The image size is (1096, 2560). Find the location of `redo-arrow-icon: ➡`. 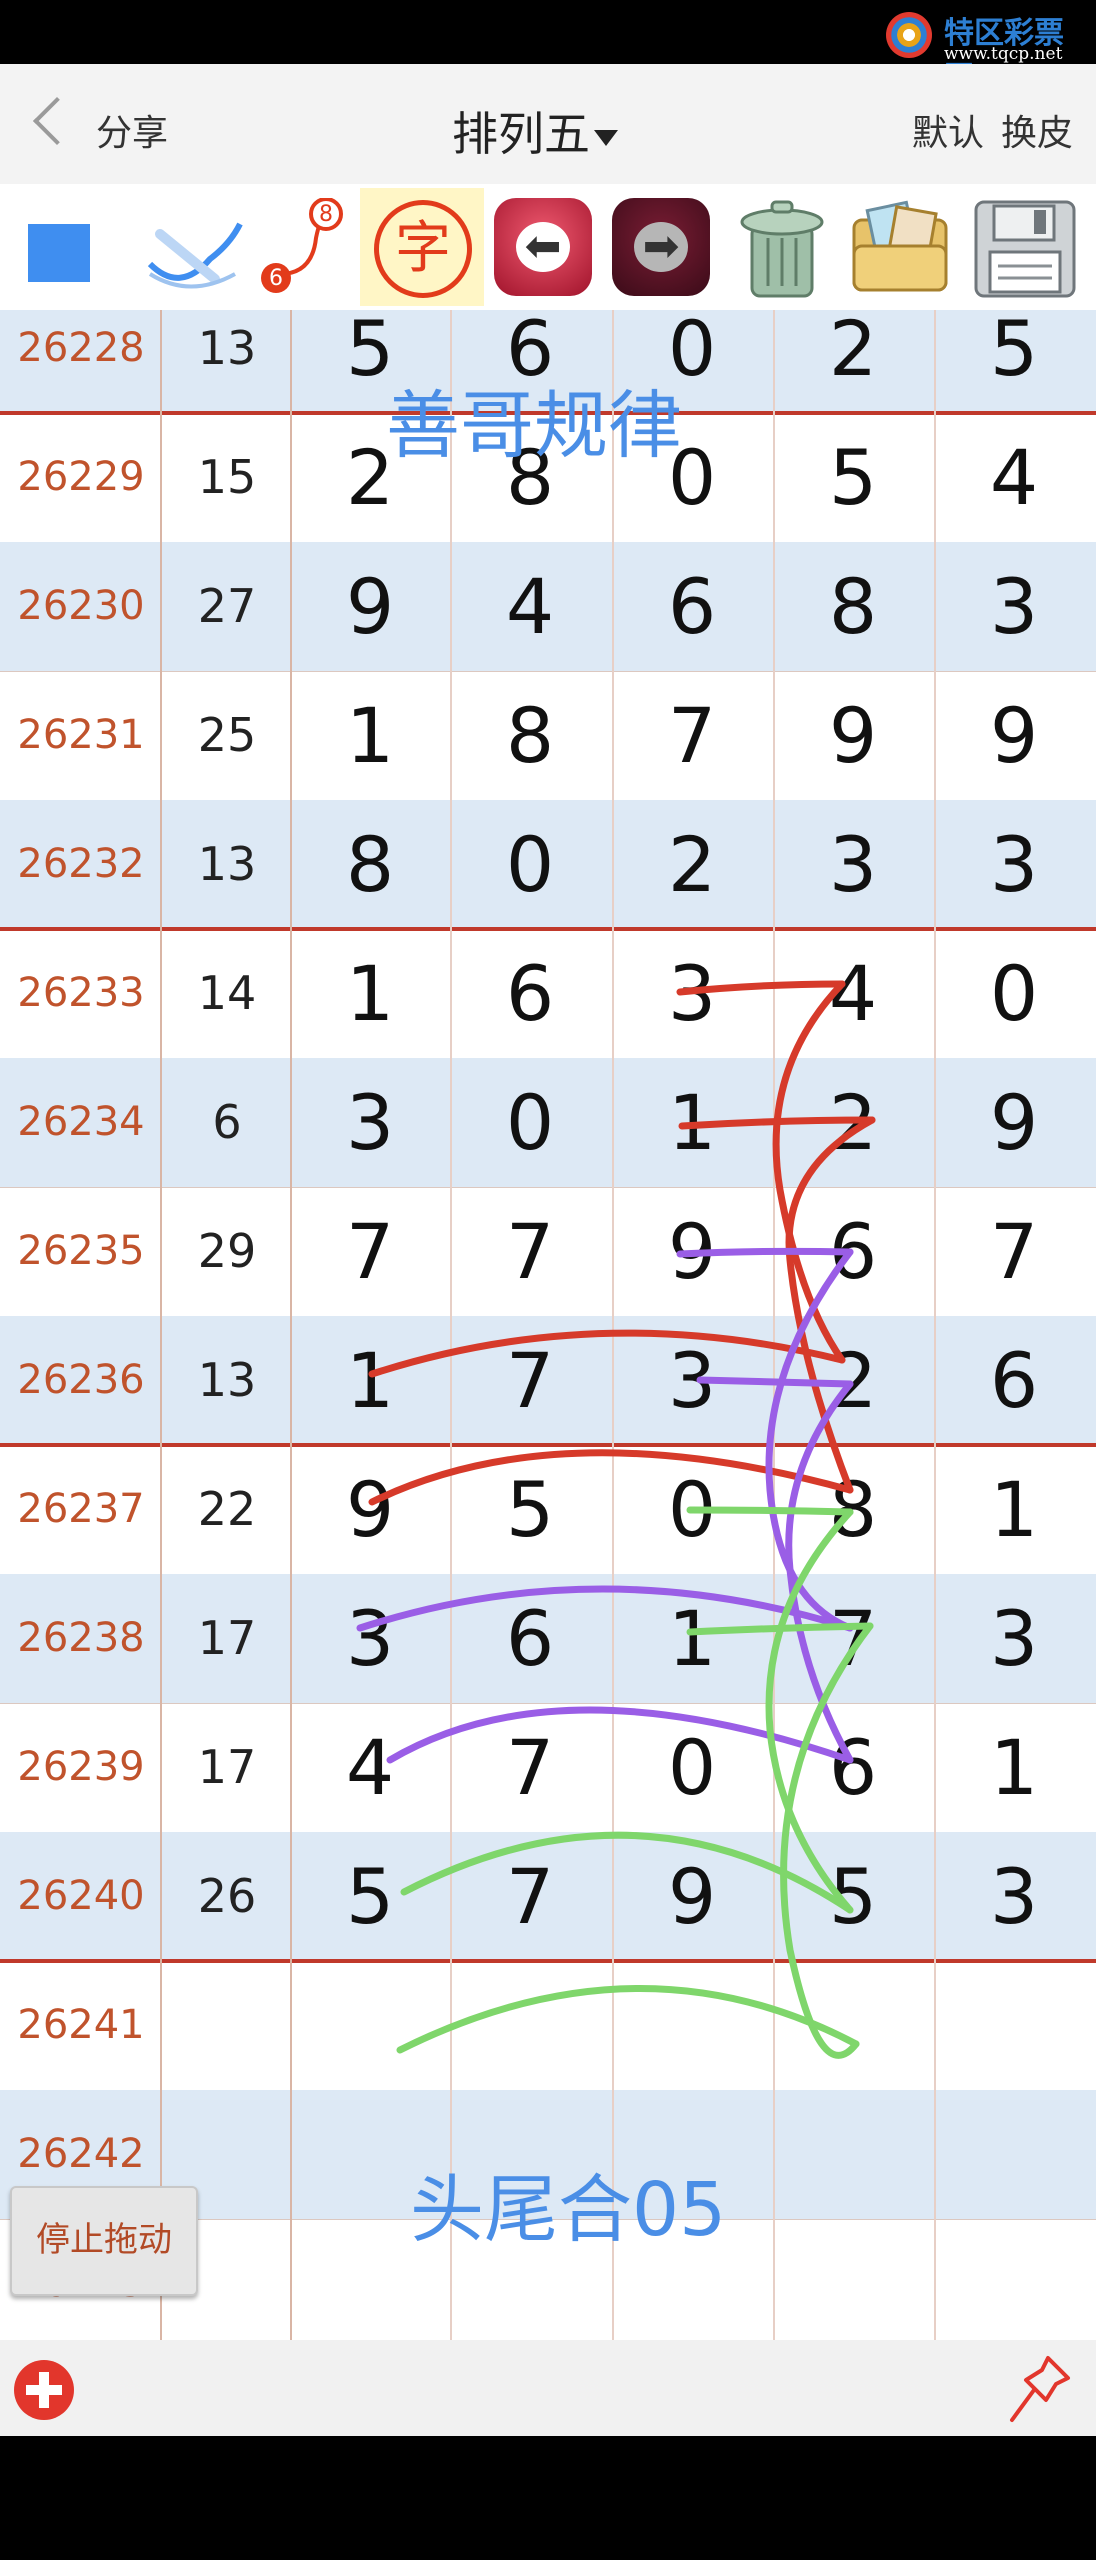

redo-arrow-icon: ➡ is located at coordinates (661, 247).